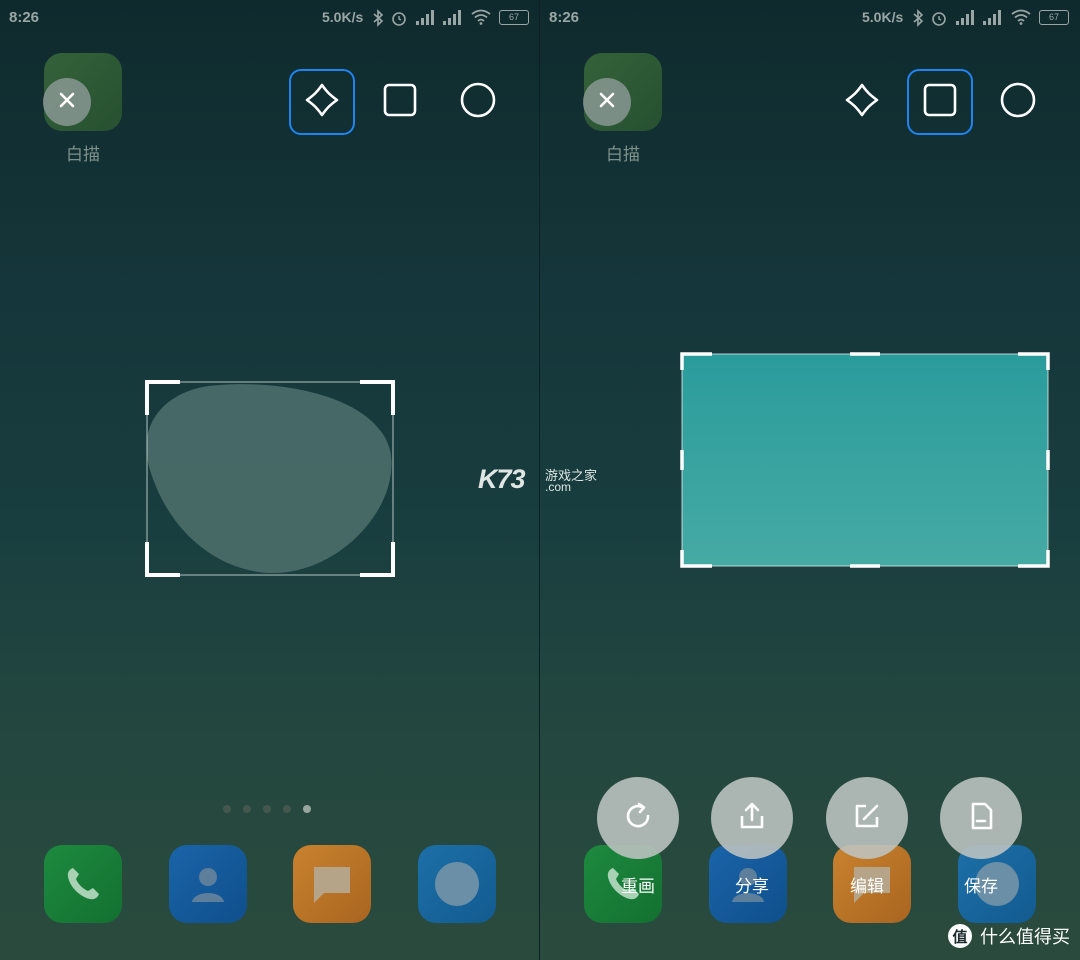 The width and height of the screenshot is (1080, 960). I want to click on browser-icon, so click(457, 884).